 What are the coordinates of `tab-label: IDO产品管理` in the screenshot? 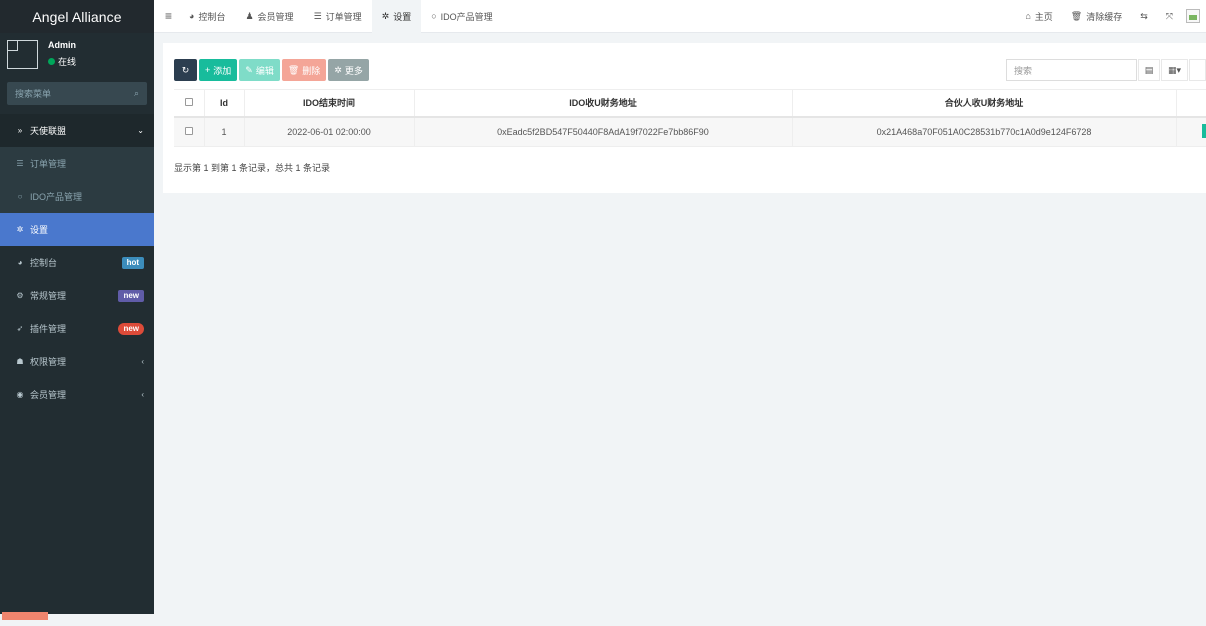 It's located at (466, 16).